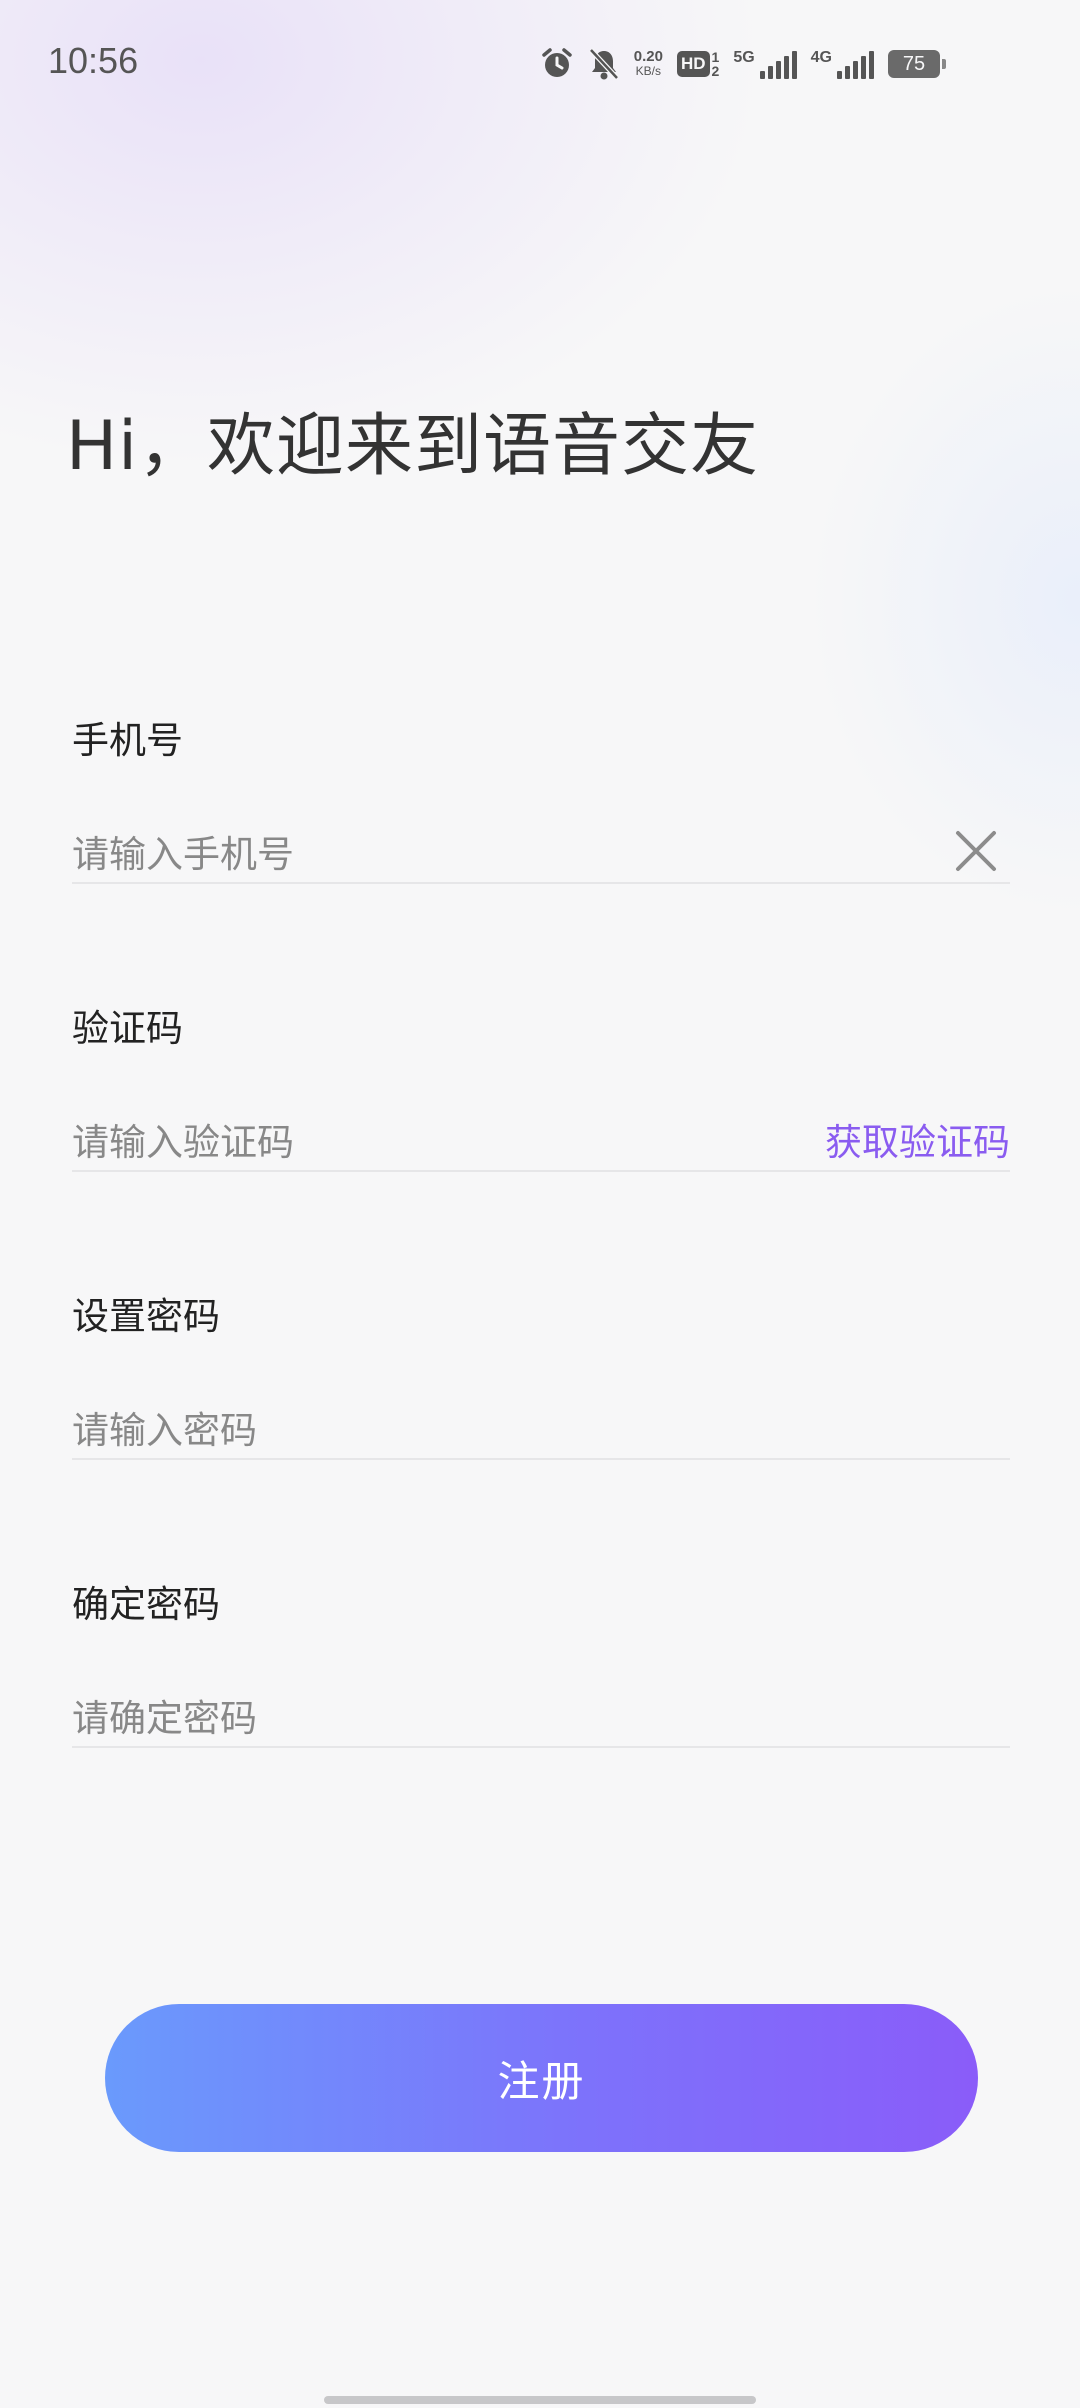 The height and width of the screenshot is (2408, 1080). What do you see at coordinates (917, 64) in the screenshot?
I see `battery-icon: 75` at bounding box center [917, 64].